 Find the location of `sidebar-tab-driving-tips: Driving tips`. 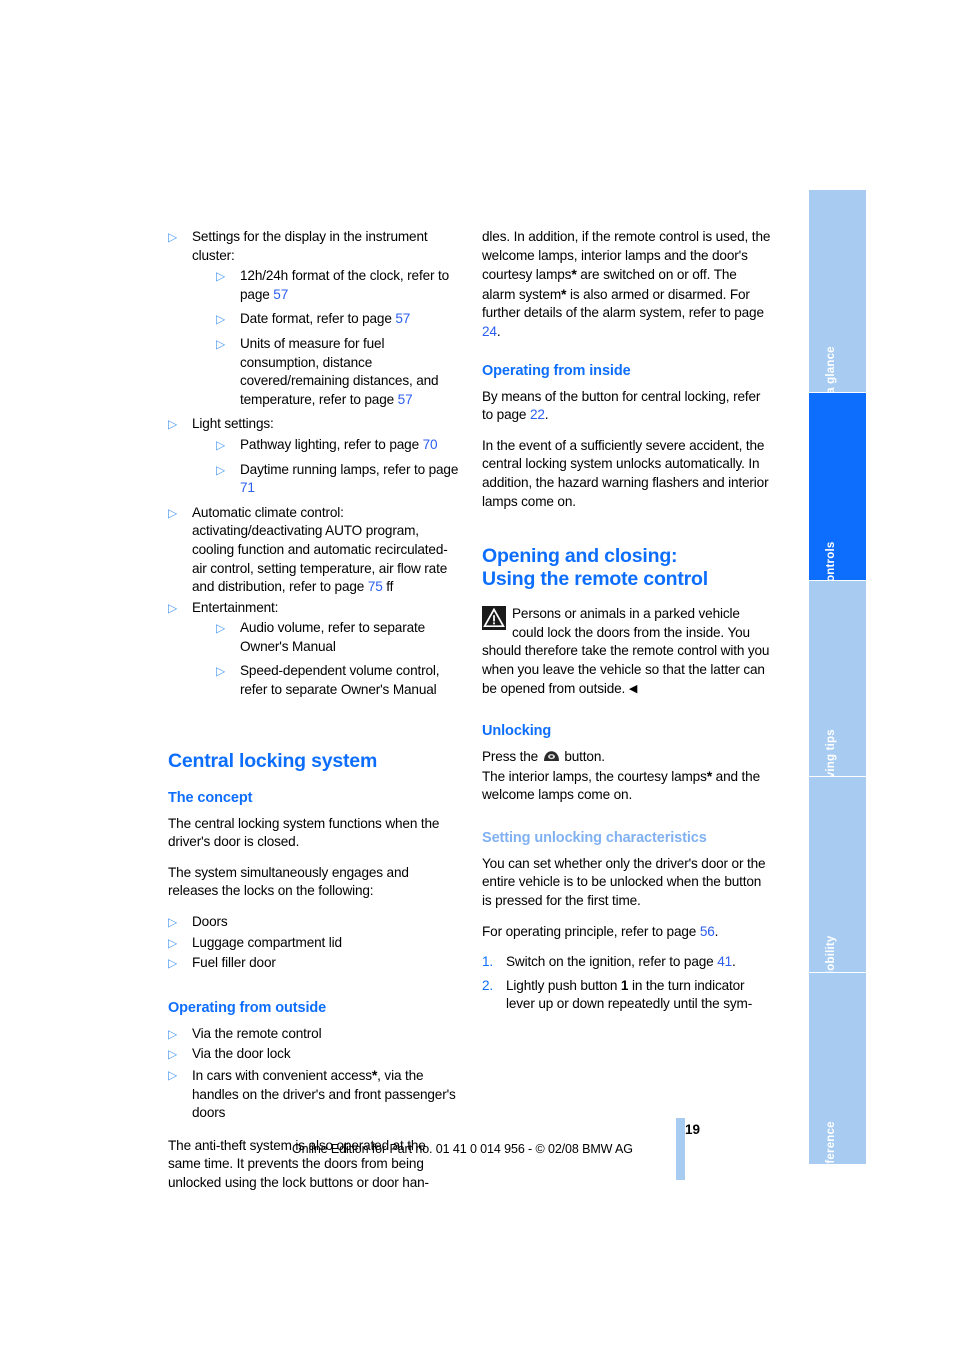

sidebar-tab-driving-tips: Driving tips is located at coordinates (837, 688).